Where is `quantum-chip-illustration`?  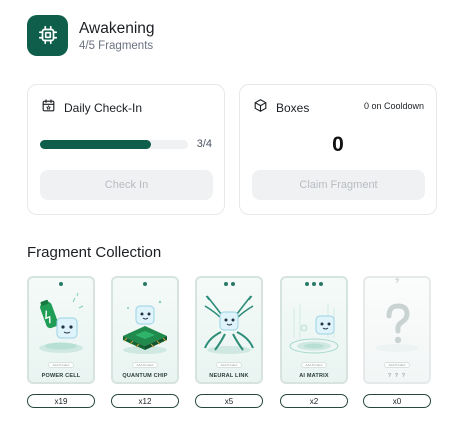
quantum-chip-illustration is located at coordinates (145, 327).